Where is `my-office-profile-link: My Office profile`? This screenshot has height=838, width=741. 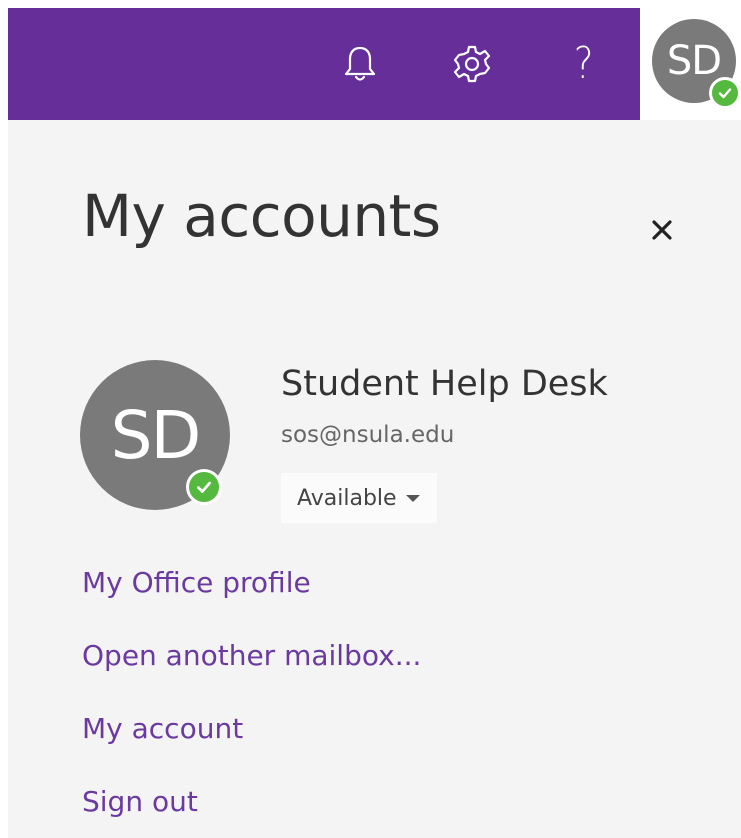 my-office-profile-link: My Office profile is located at coordinates (196, 582).